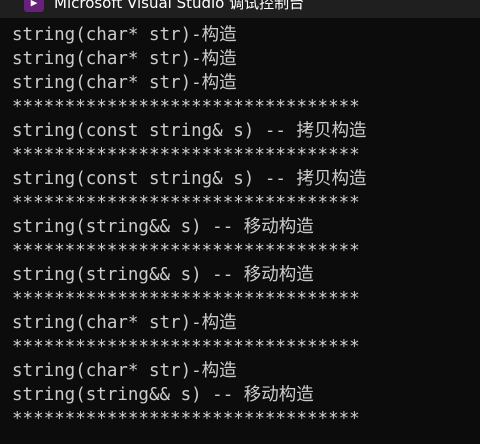 The image size is (480, 444). I want to click on title-bar: ▶ Microsoft Visual Studio 调试控制台, so click(240, 9).